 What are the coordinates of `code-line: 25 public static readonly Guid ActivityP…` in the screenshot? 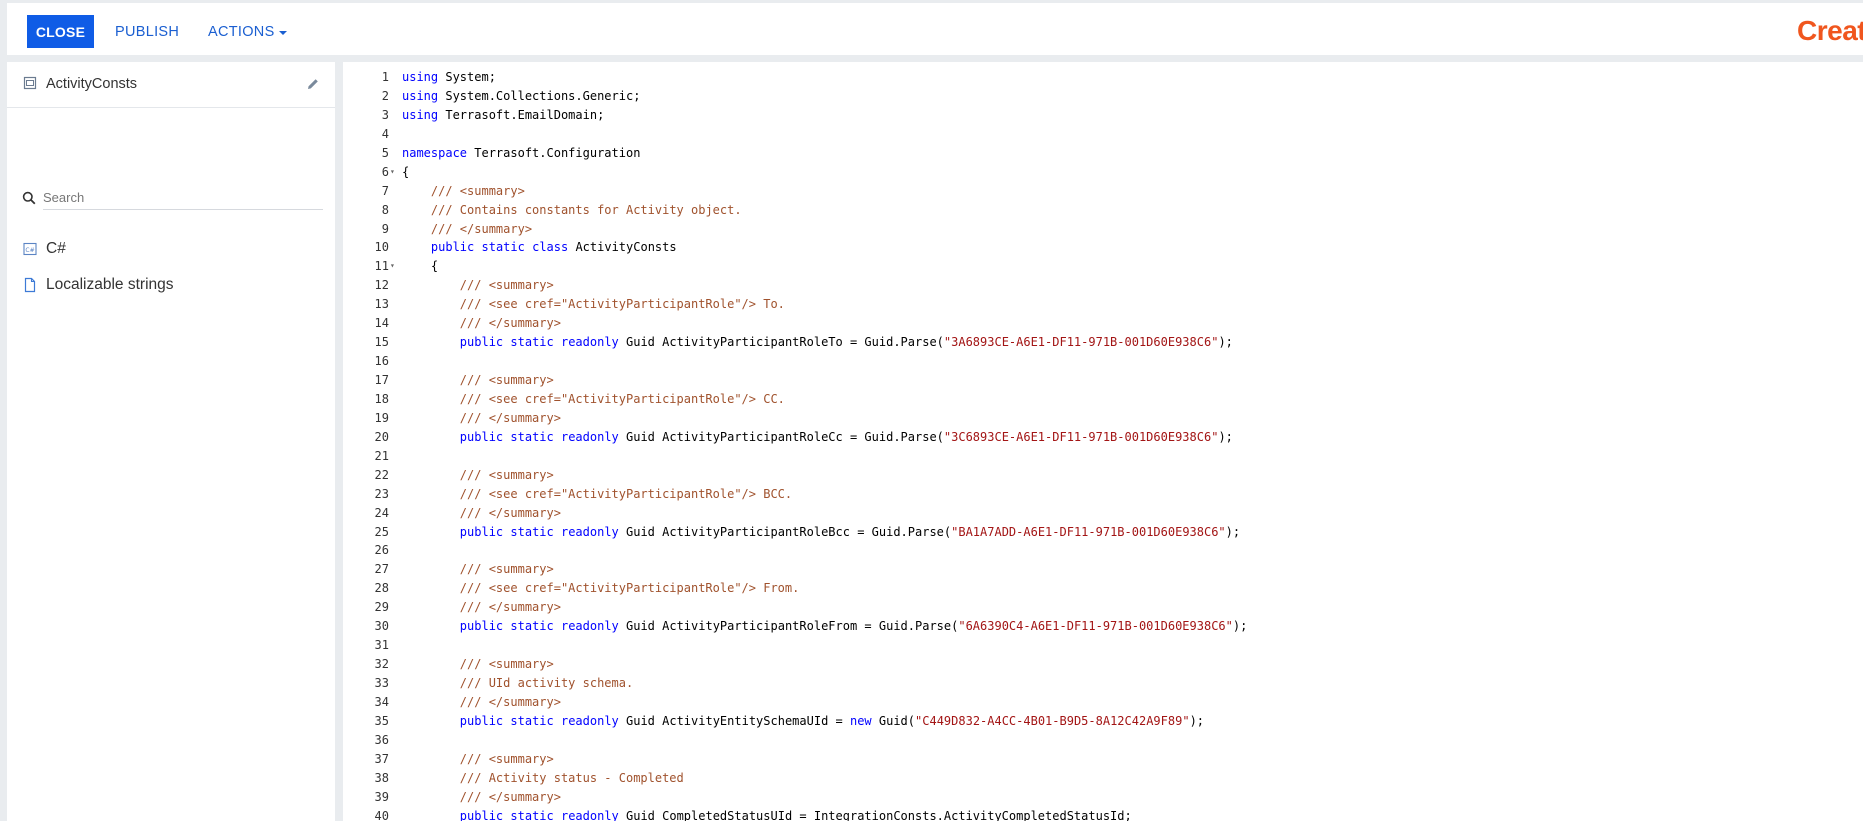 It's located at (1103, 532).